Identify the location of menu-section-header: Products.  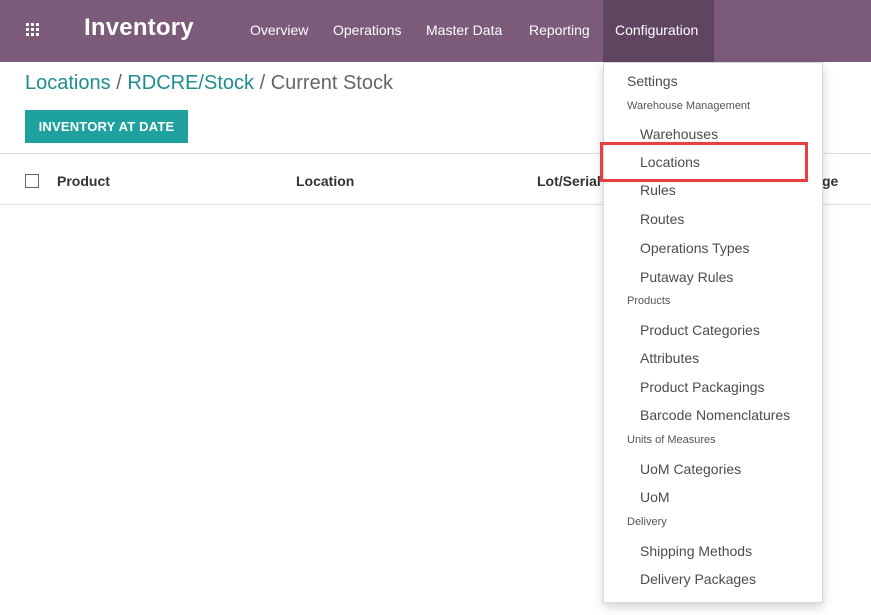
(649, 301).